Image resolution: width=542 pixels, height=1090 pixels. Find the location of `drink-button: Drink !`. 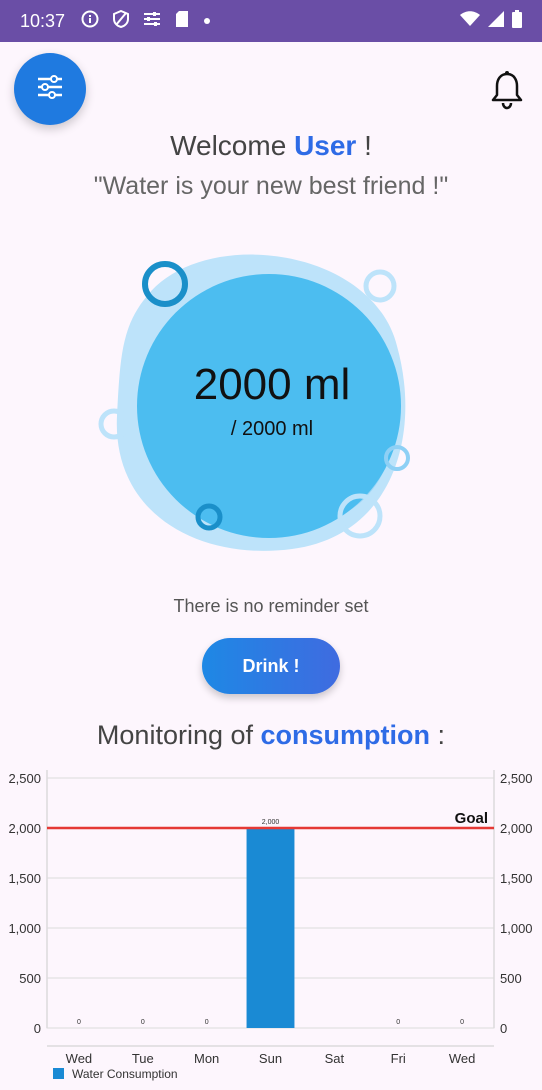

drink-button: Drink ! is located at coordinates (271, 666).